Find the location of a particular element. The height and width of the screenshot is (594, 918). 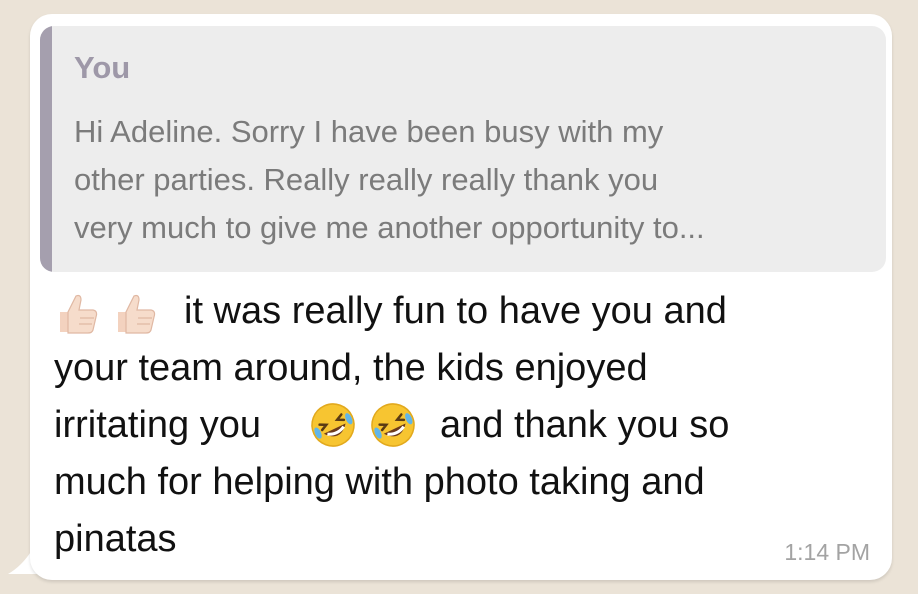

quote-accent-bar is located at coordinates (46, 149).